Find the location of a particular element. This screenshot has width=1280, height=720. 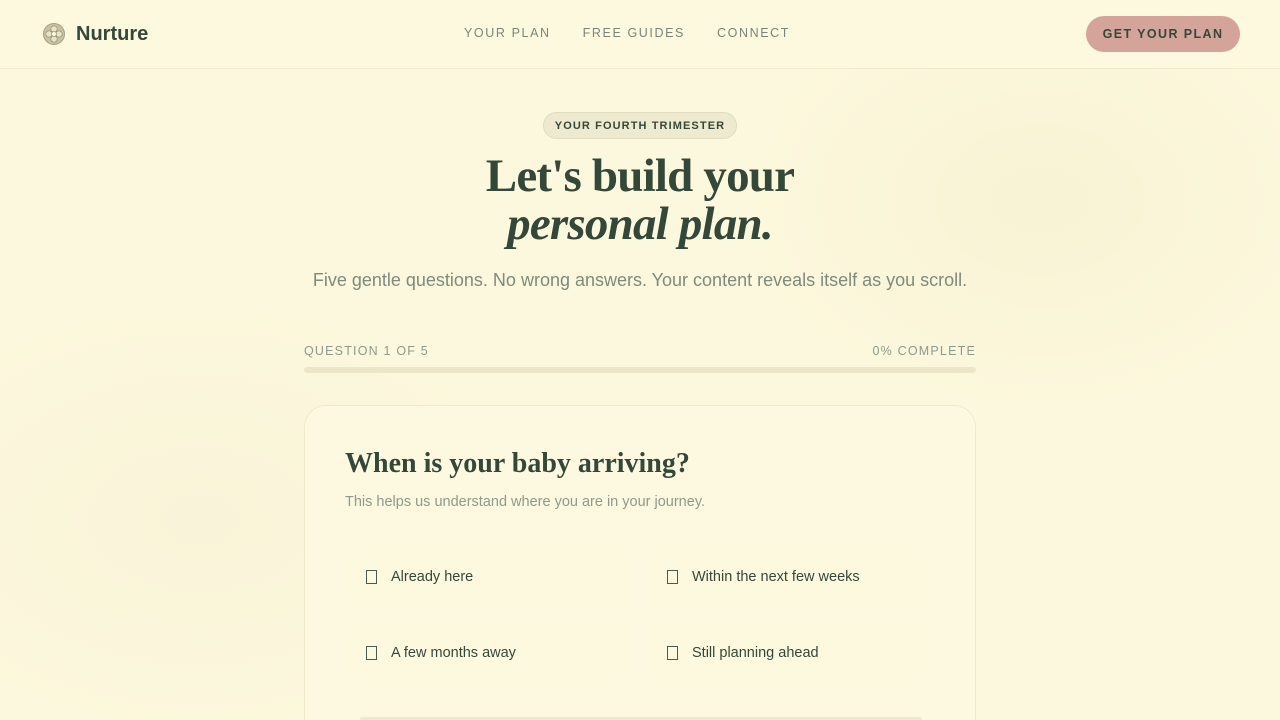

progress-bar is located at coordinates (640, 370).